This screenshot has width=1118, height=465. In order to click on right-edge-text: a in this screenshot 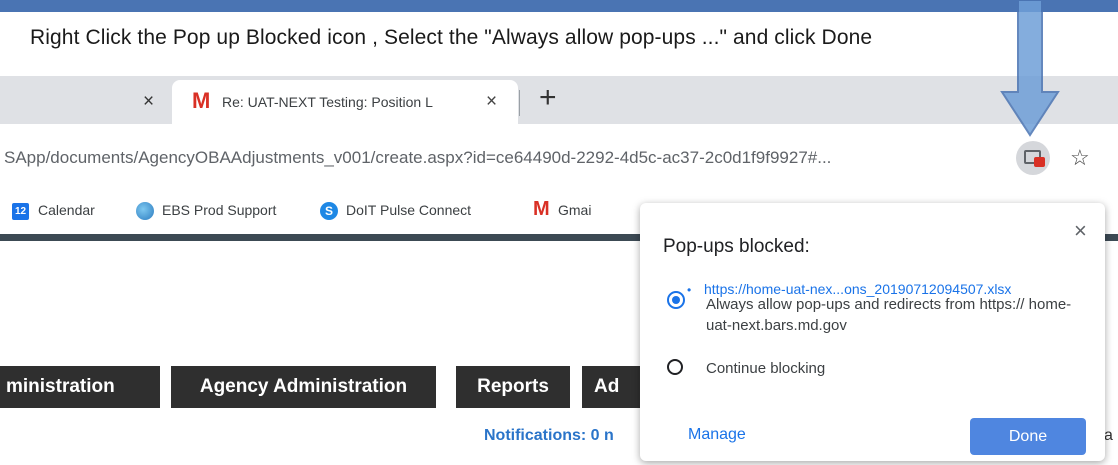, I will do `click(1108, 435)`.